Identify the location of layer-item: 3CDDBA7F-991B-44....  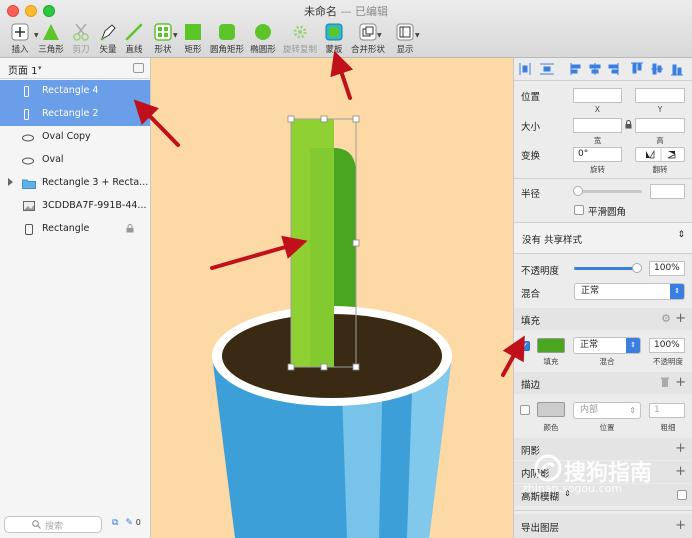
(75, 206).